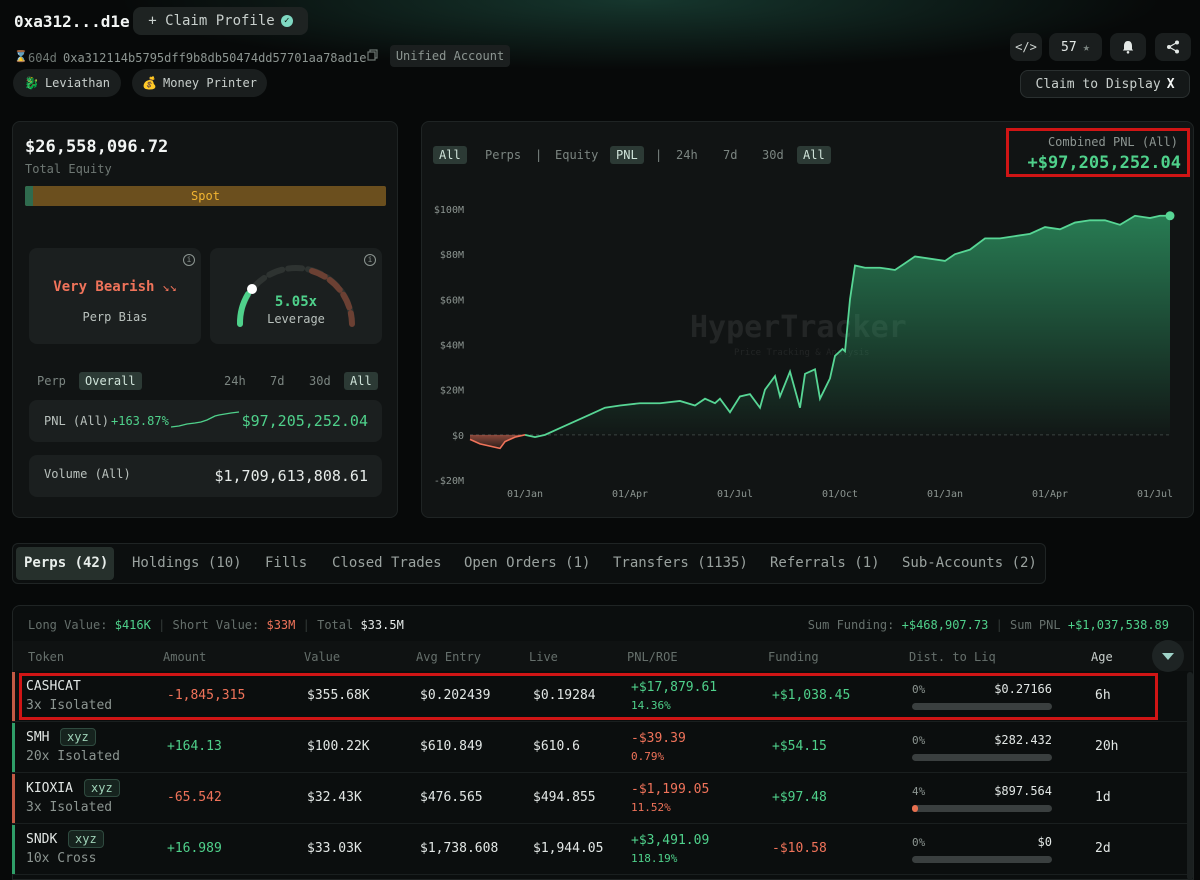  Describe the element at coordinates (110, 381) in the screenshot. I see `filter-overall: Overall` at that location.